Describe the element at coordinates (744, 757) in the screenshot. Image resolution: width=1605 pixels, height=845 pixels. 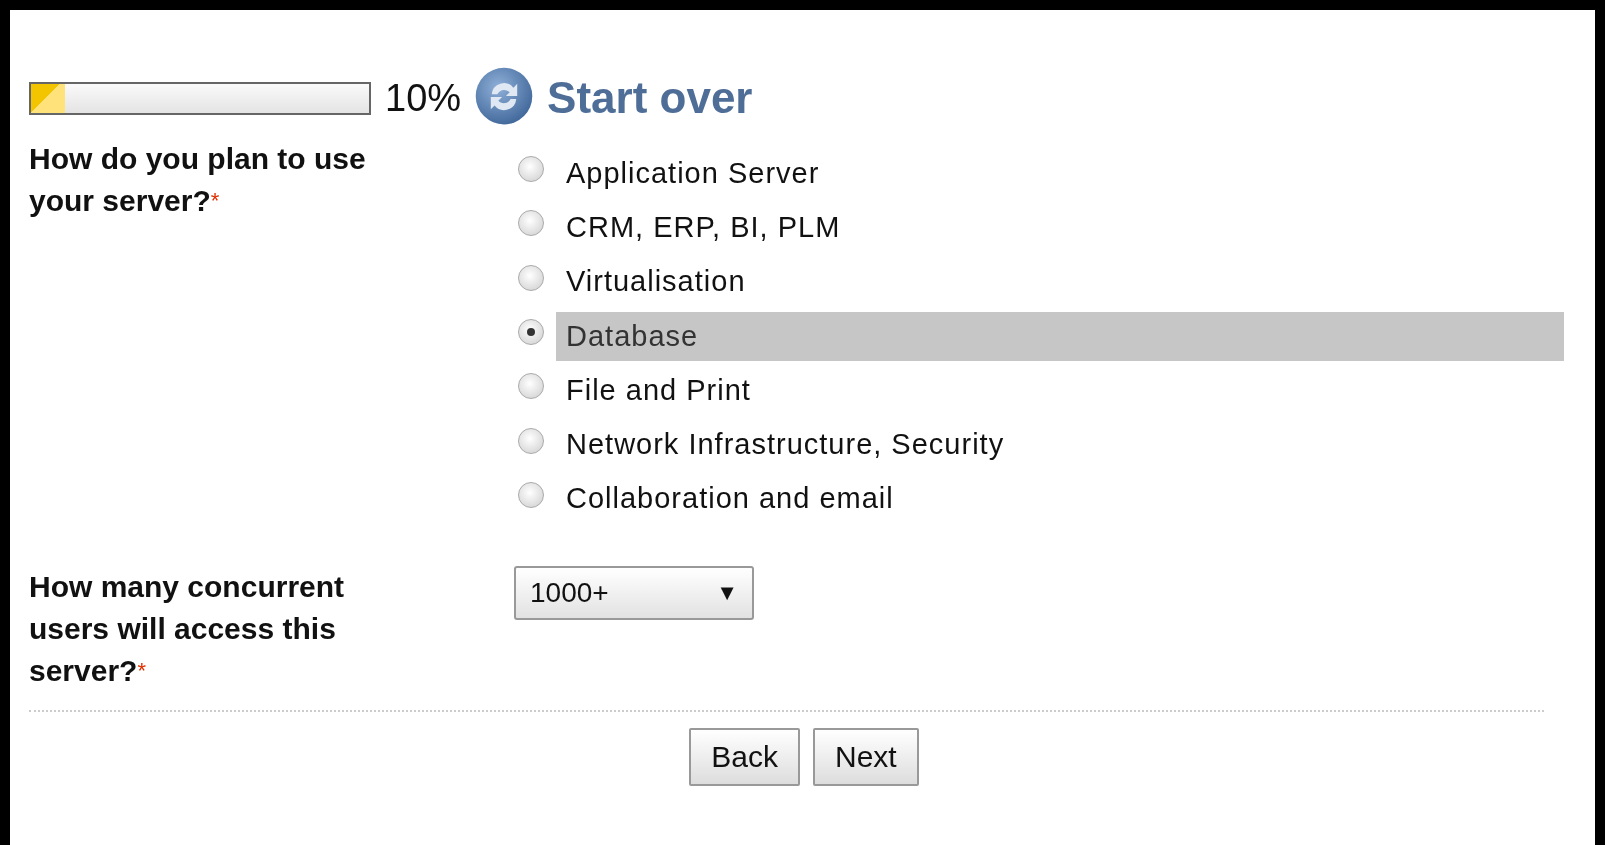
I see `back-button: Back` at that location.